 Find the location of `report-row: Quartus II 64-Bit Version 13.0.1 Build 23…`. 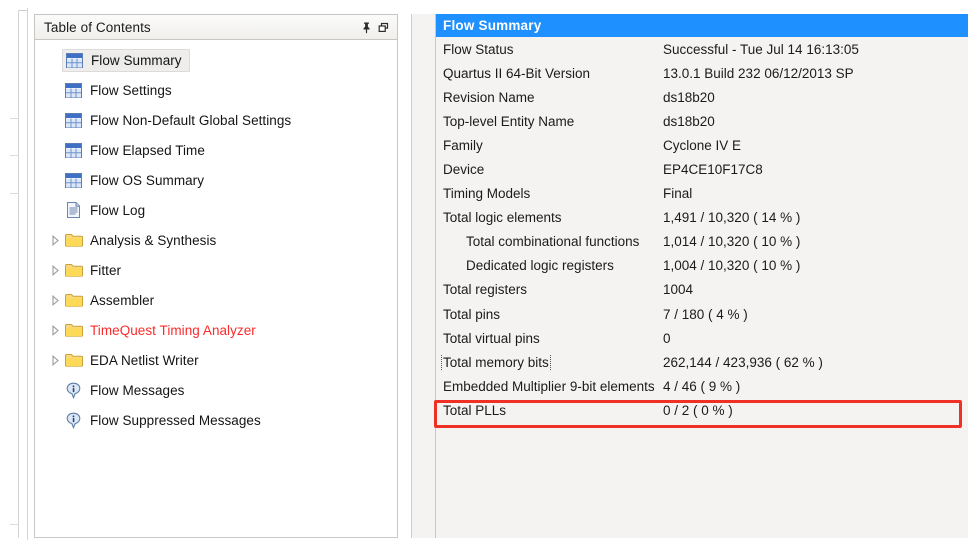

report-row: Quartus II 64-Bit Version 13.0.1 Build 23… is located at coordinates (702, 73).